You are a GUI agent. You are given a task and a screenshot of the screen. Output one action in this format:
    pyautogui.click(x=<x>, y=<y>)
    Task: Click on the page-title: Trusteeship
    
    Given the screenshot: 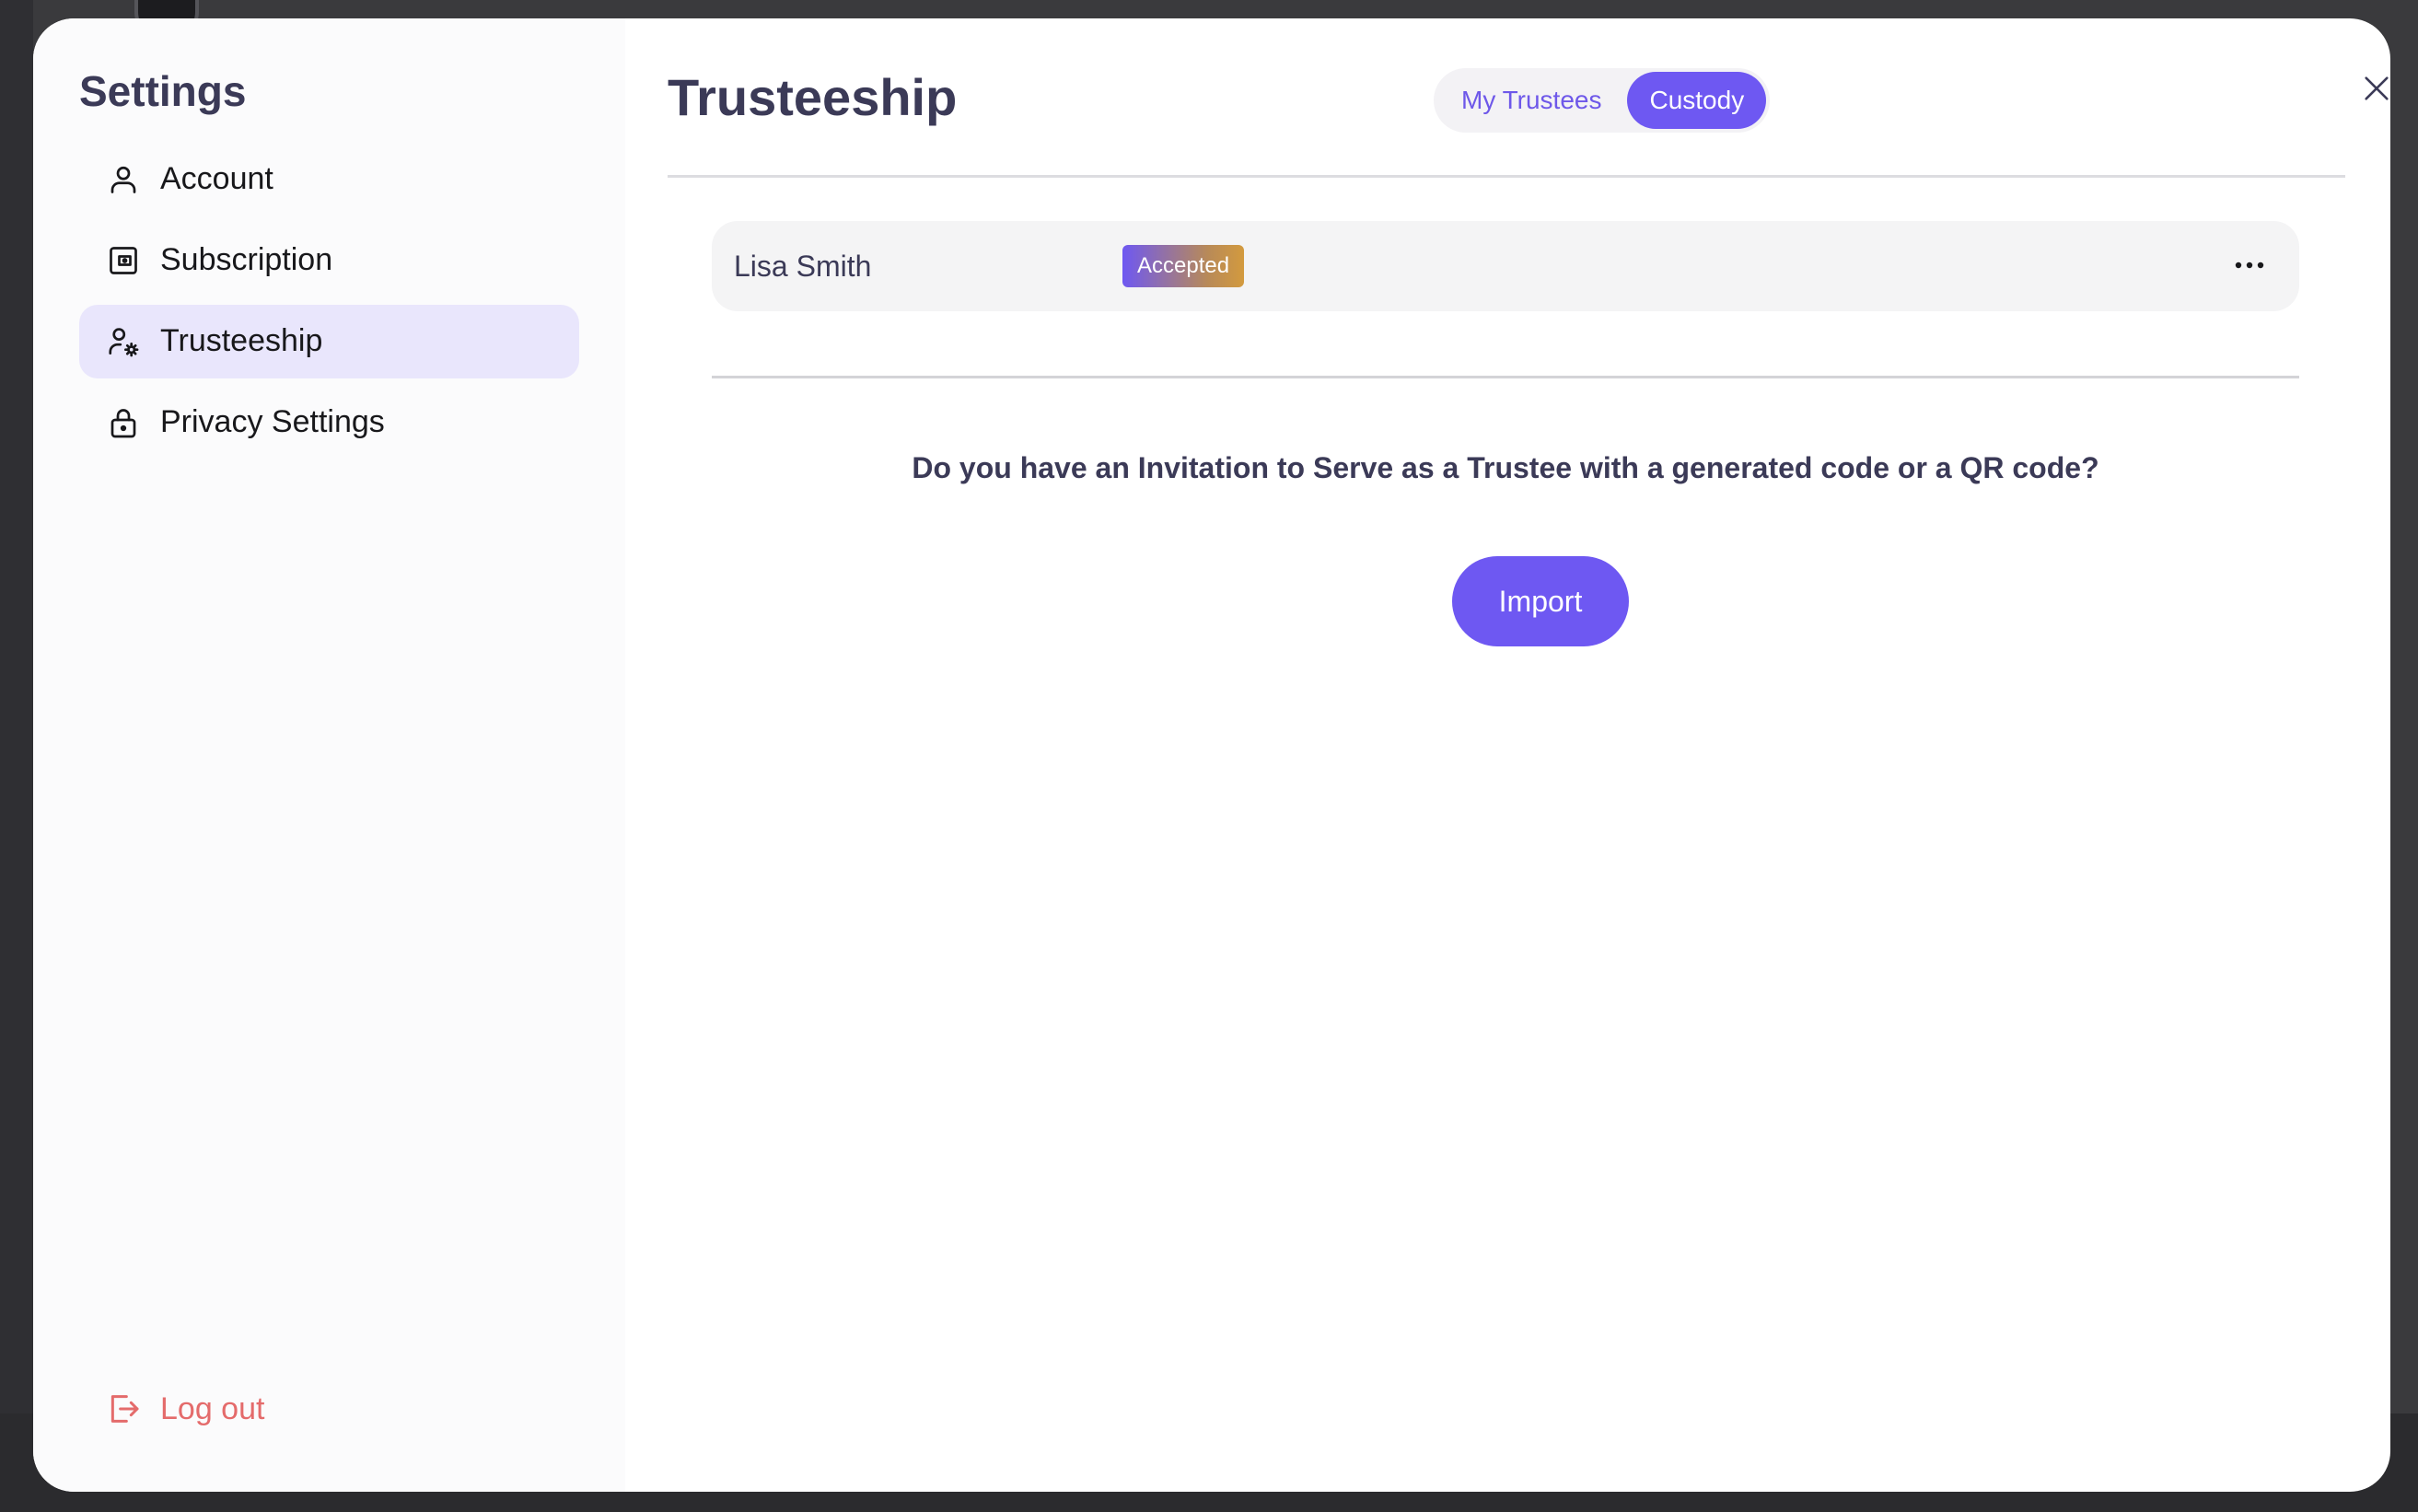 What is the action you would take?
    pyautogui.click(x=813, y=97)
    